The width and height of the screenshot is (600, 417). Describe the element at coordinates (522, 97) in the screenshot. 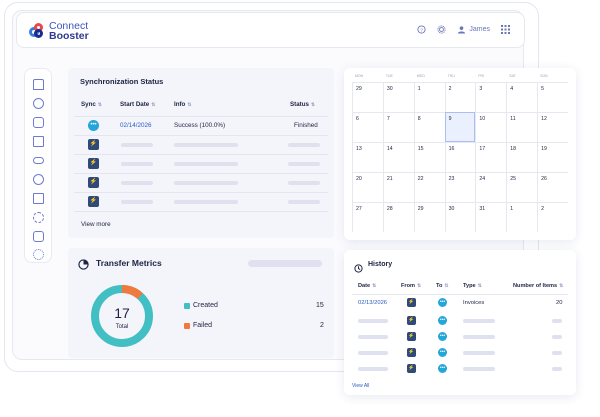

I see `calendar-day-cell: 4` at that location.